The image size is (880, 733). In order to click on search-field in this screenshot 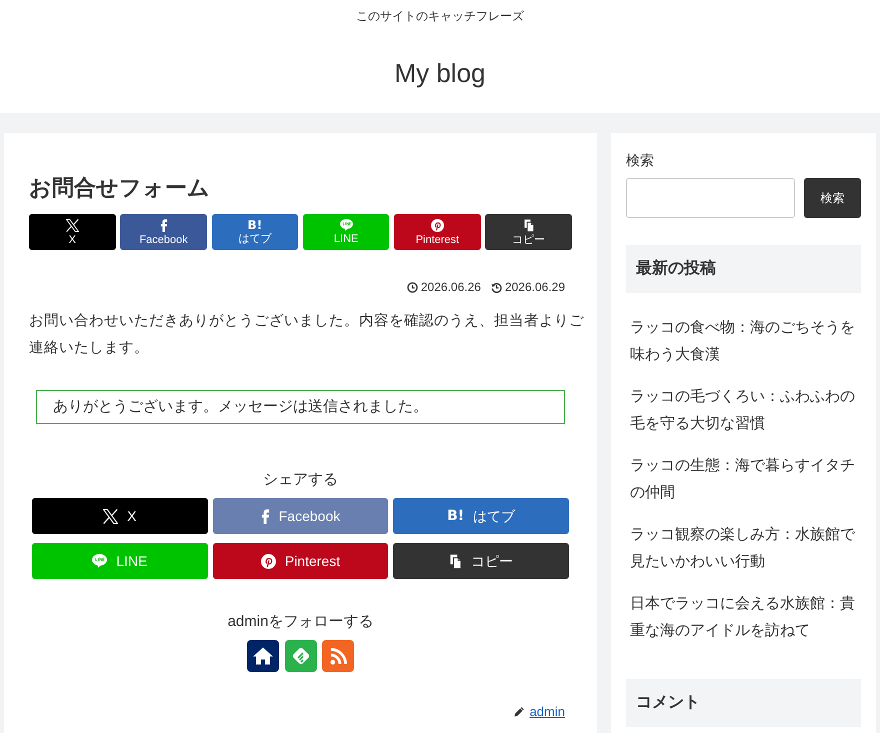, I will do `click(710, 198)`.